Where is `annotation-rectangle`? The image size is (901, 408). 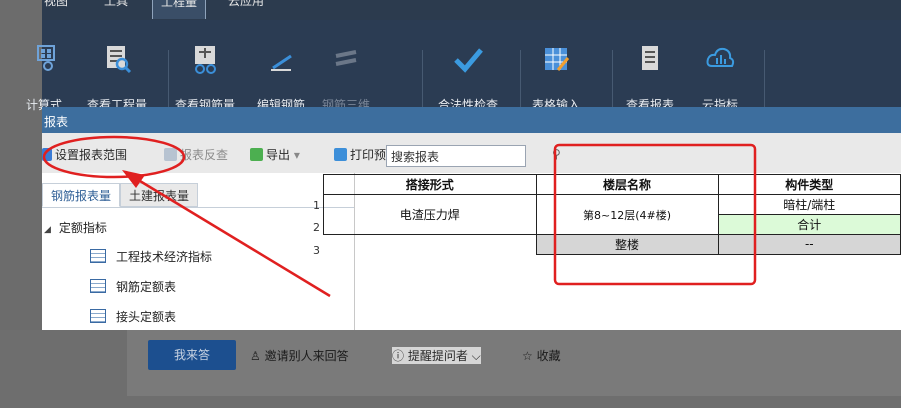 annotation-rectangle is located at coordinates (655, 214).